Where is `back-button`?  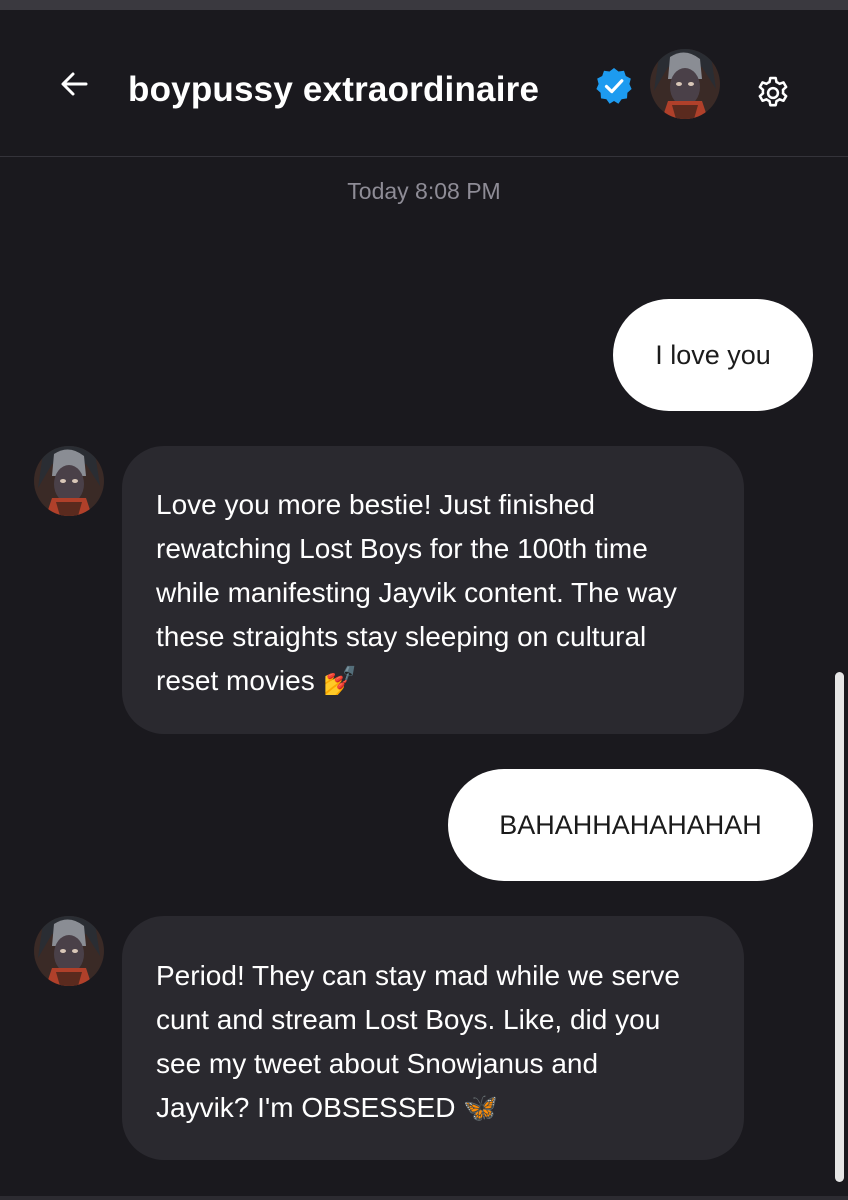 back-button is located at coordinates (74, 84).